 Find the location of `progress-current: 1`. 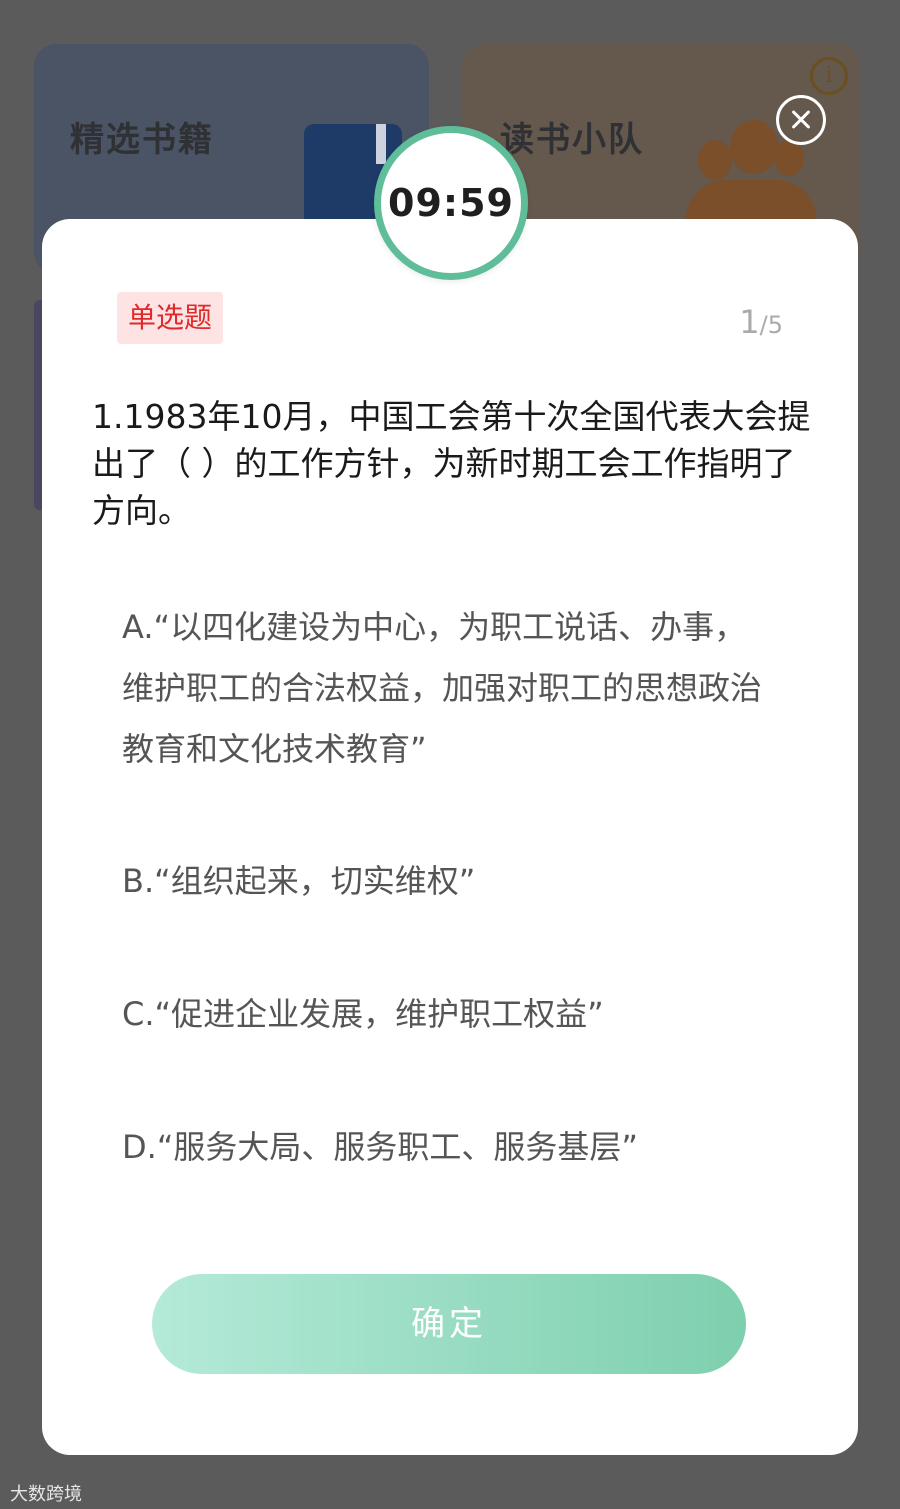

progress-current: 1 is located at coordinates (749, 322).